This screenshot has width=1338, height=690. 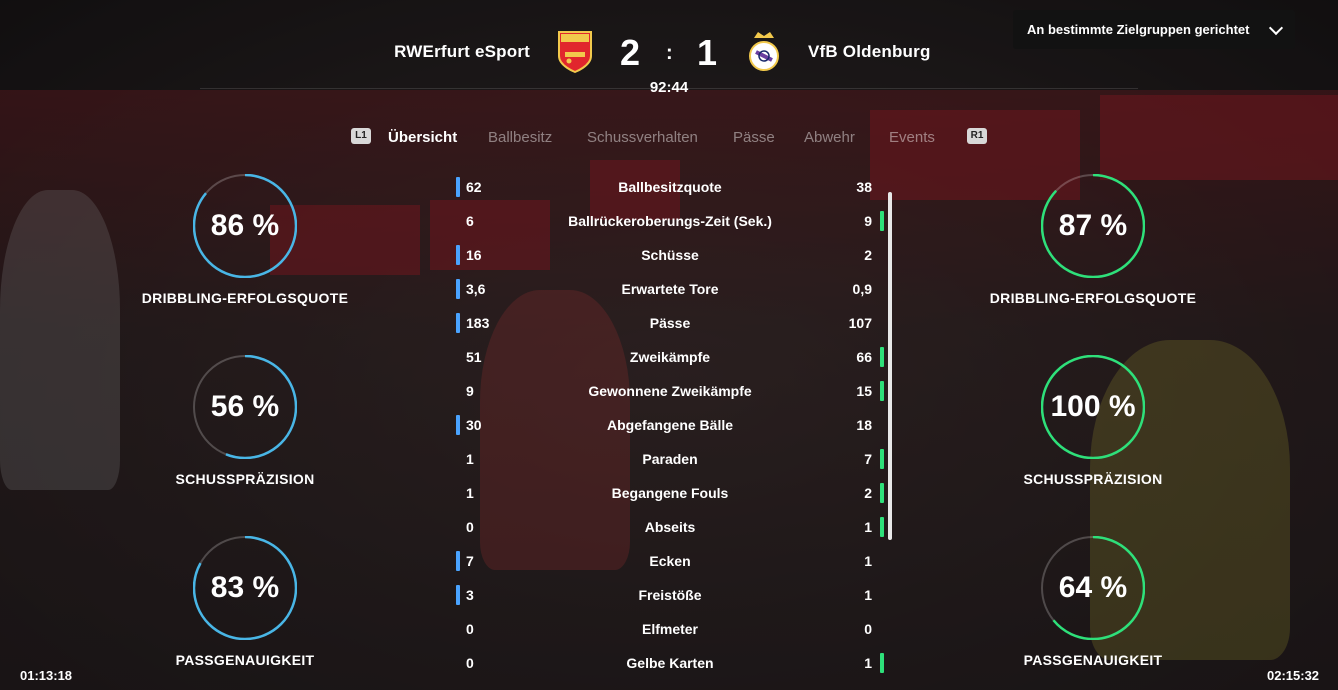 What do you see at coordinates (670, 595) in the screenshot?
I see `stat-name: Freistöße` at bounding box center [670, 595].